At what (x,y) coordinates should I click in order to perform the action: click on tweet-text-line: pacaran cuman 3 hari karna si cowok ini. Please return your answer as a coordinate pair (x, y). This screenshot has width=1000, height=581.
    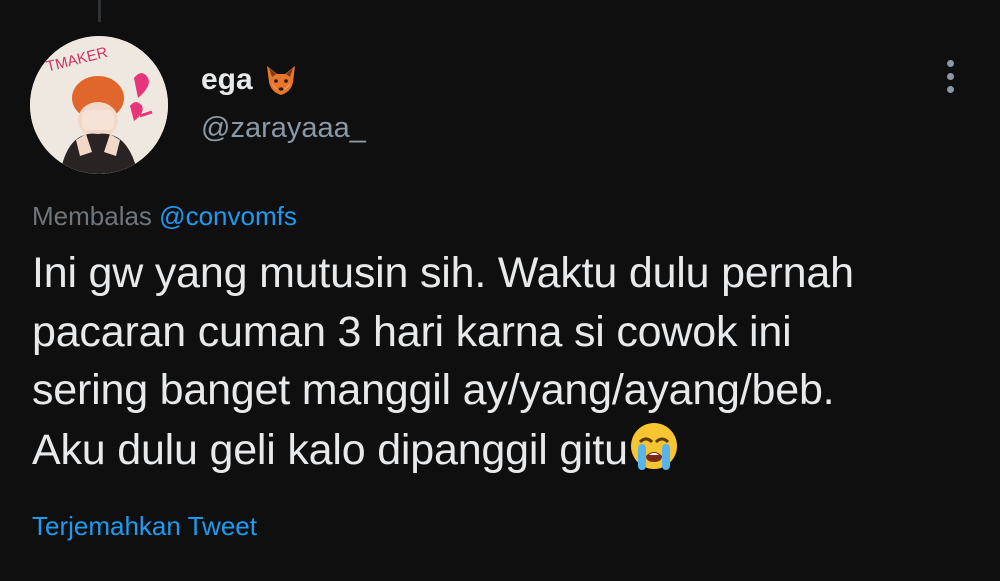
    Looking at the image, I should click on (412, 331).